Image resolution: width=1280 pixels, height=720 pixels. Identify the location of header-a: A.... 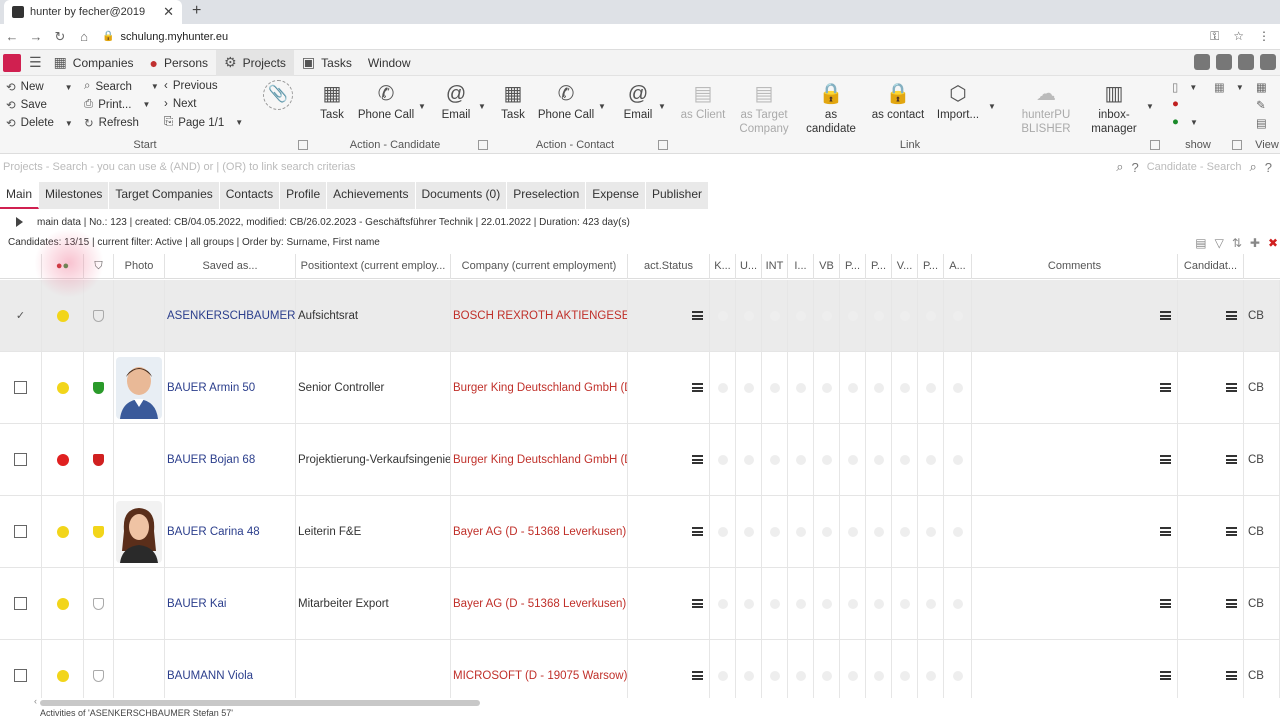
(958, 266).